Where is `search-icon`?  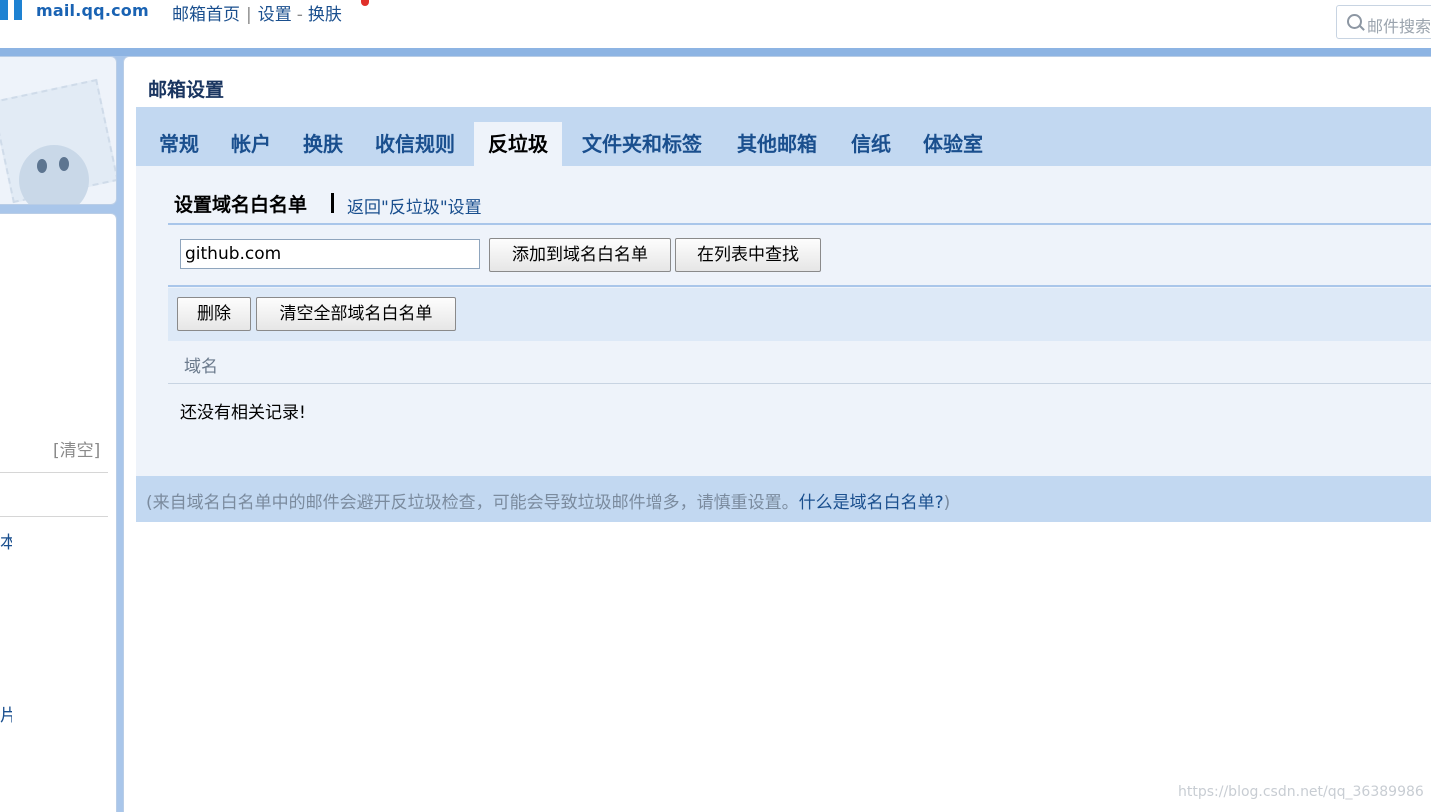 search-icon is located at coordinates (1354, 21).